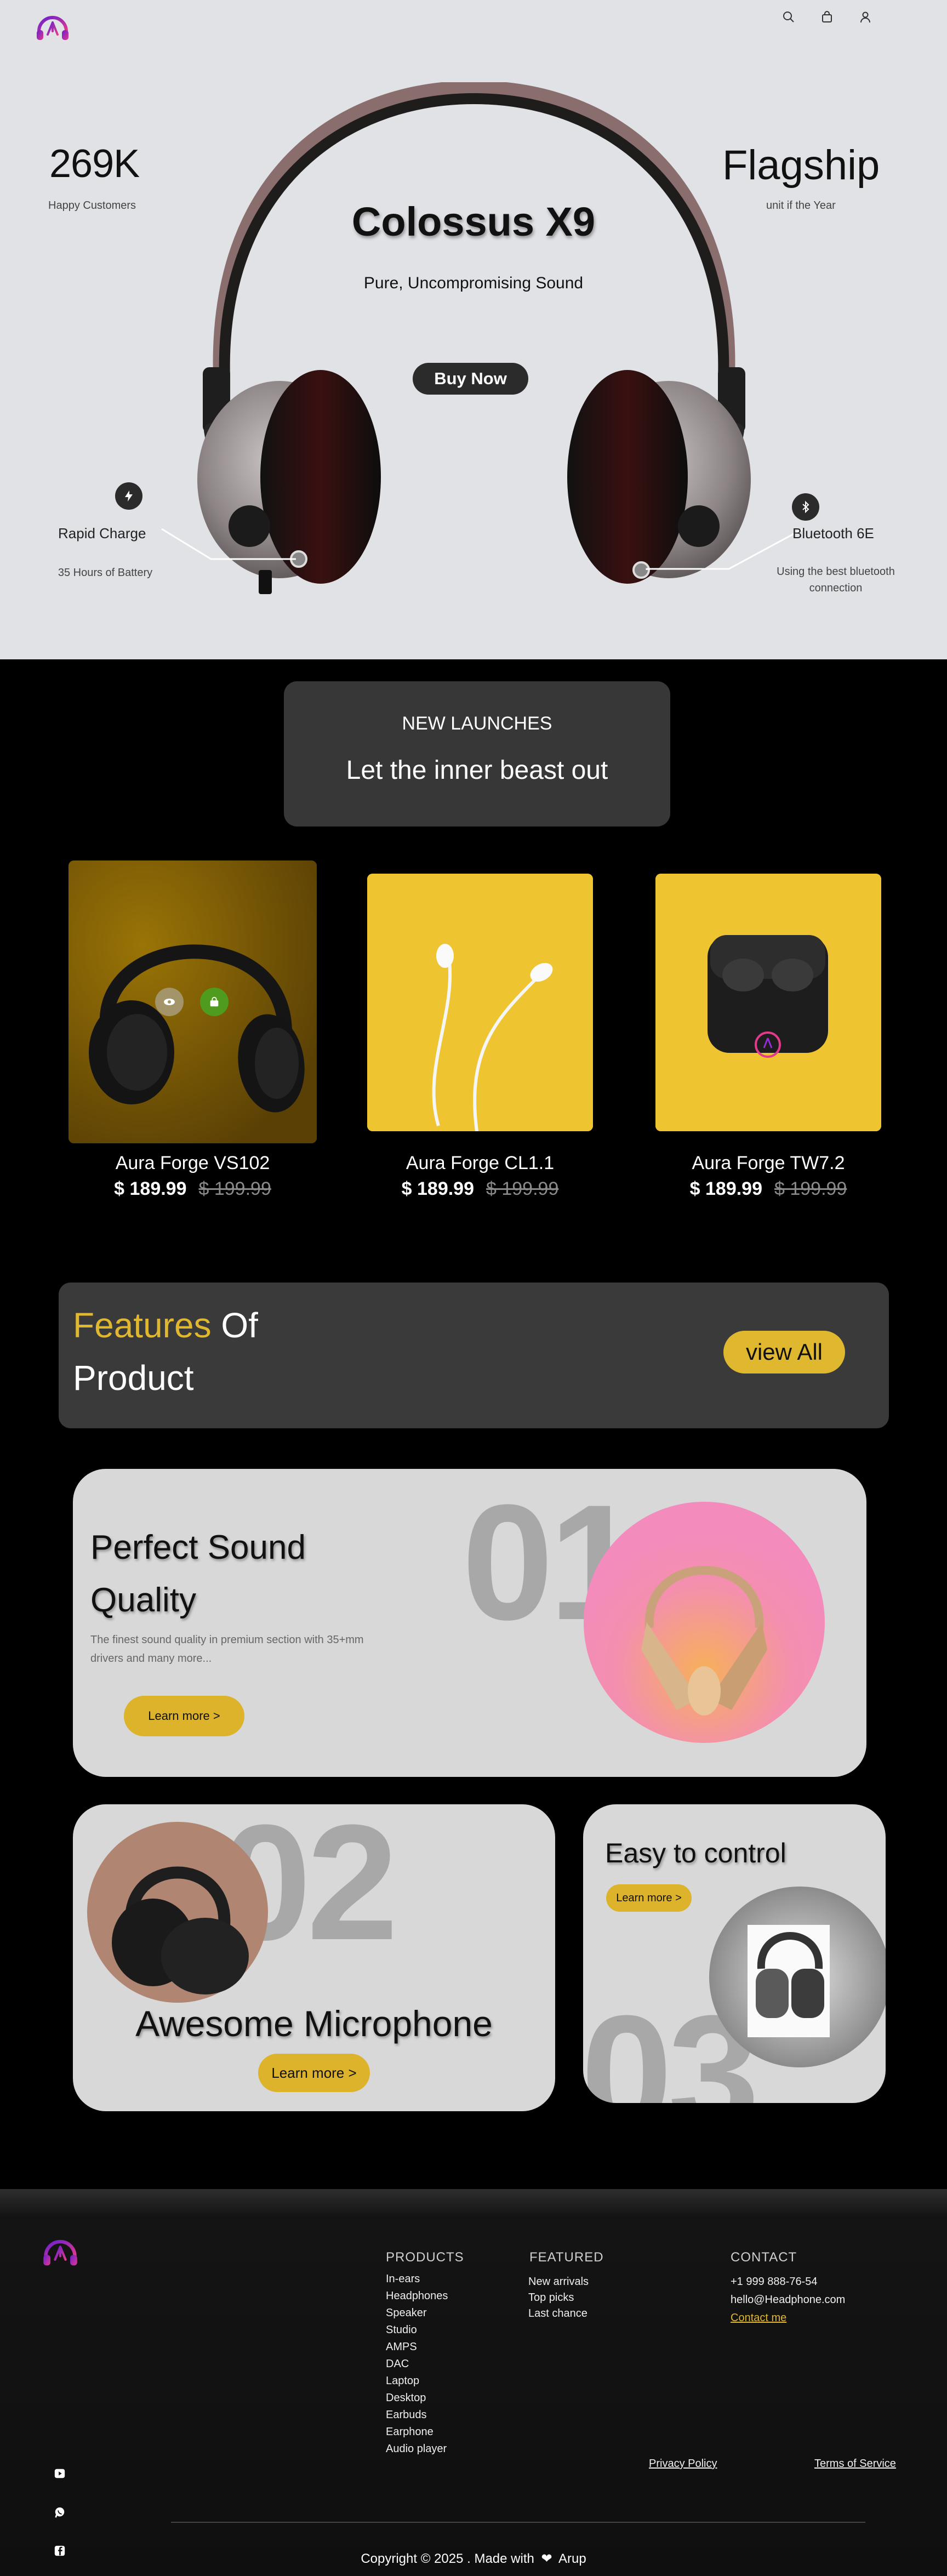  I want to click on feature-microphone-image, so click(177, 1912).